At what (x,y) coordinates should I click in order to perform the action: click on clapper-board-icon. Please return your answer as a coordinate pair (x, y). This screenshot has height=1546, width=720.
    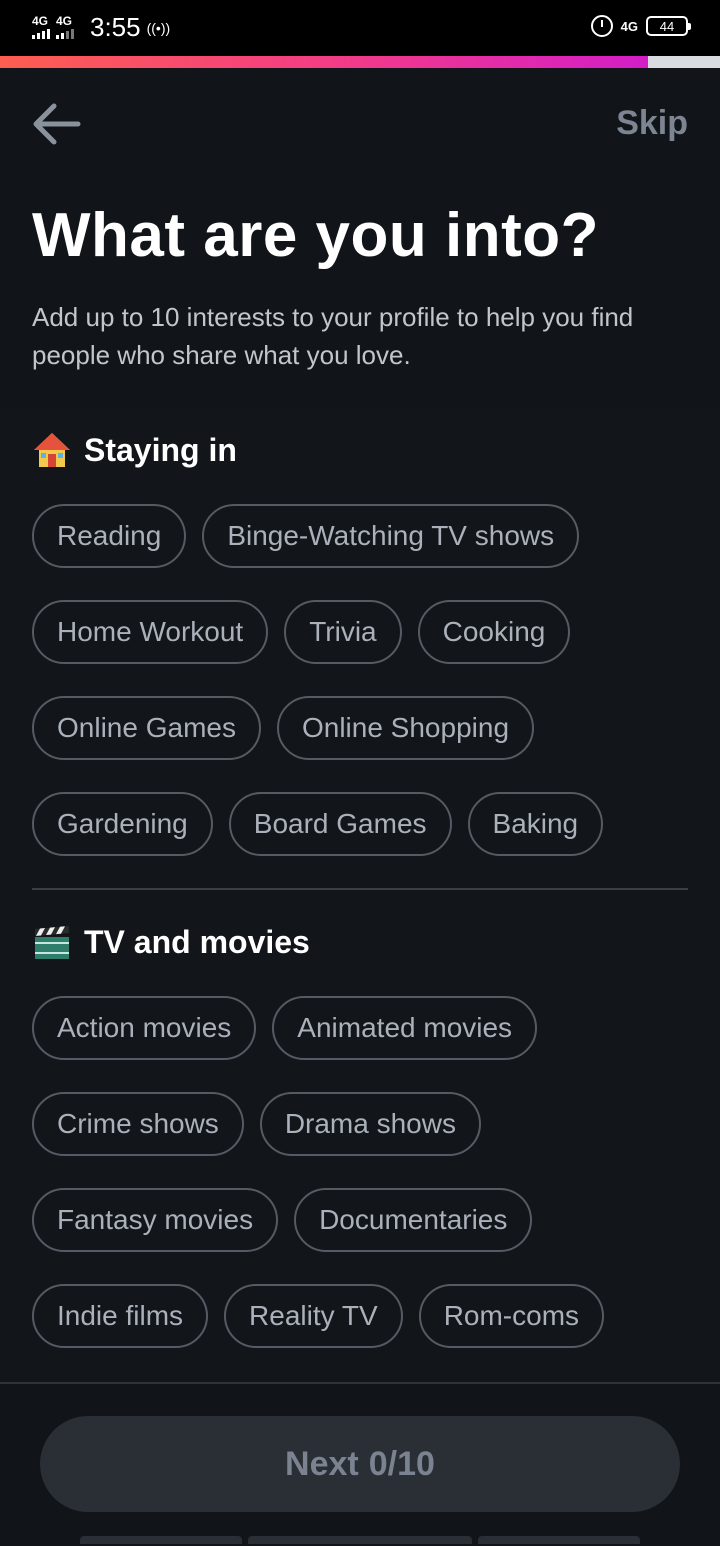
    Looking at the image, I should click on (52, 942).